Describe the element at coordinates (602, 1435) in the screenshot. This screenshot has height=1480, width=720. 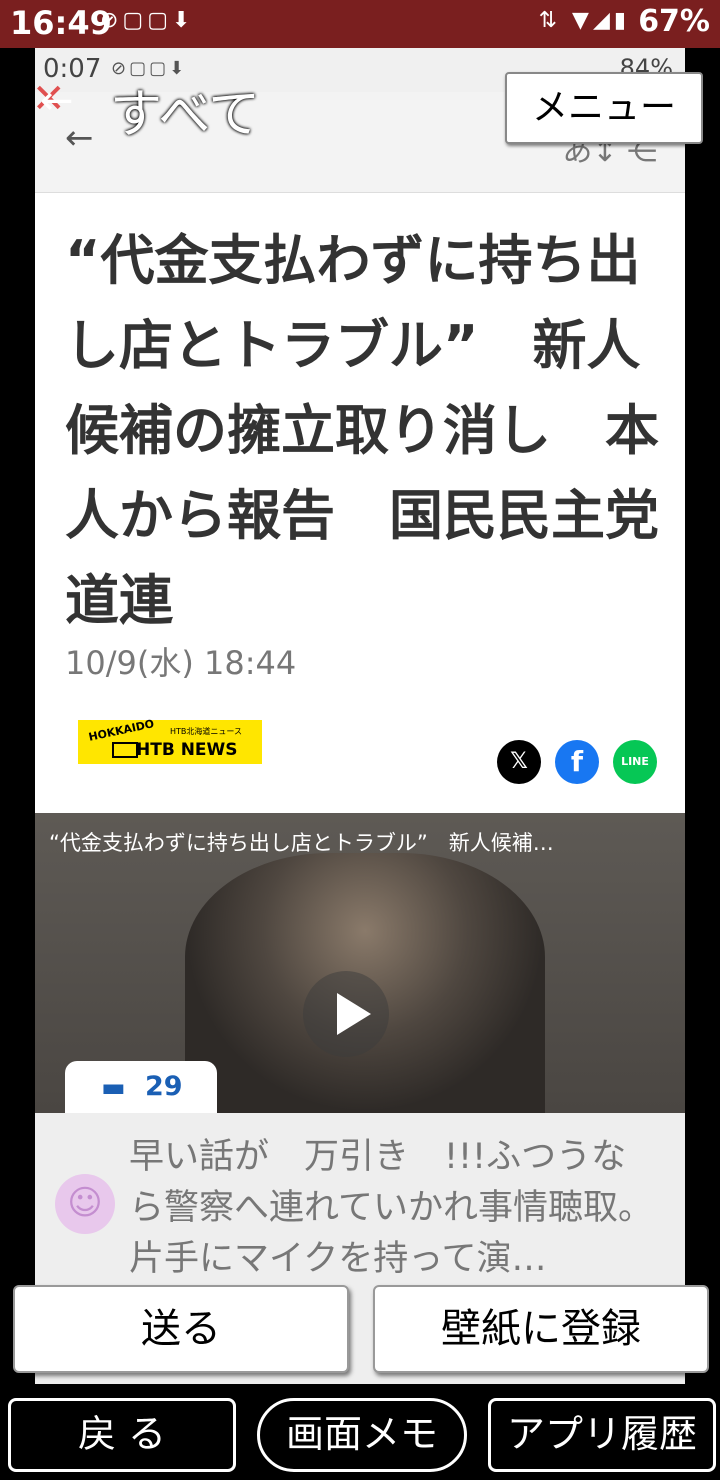
I see `app-history-button: アプリ履歴` at that location.